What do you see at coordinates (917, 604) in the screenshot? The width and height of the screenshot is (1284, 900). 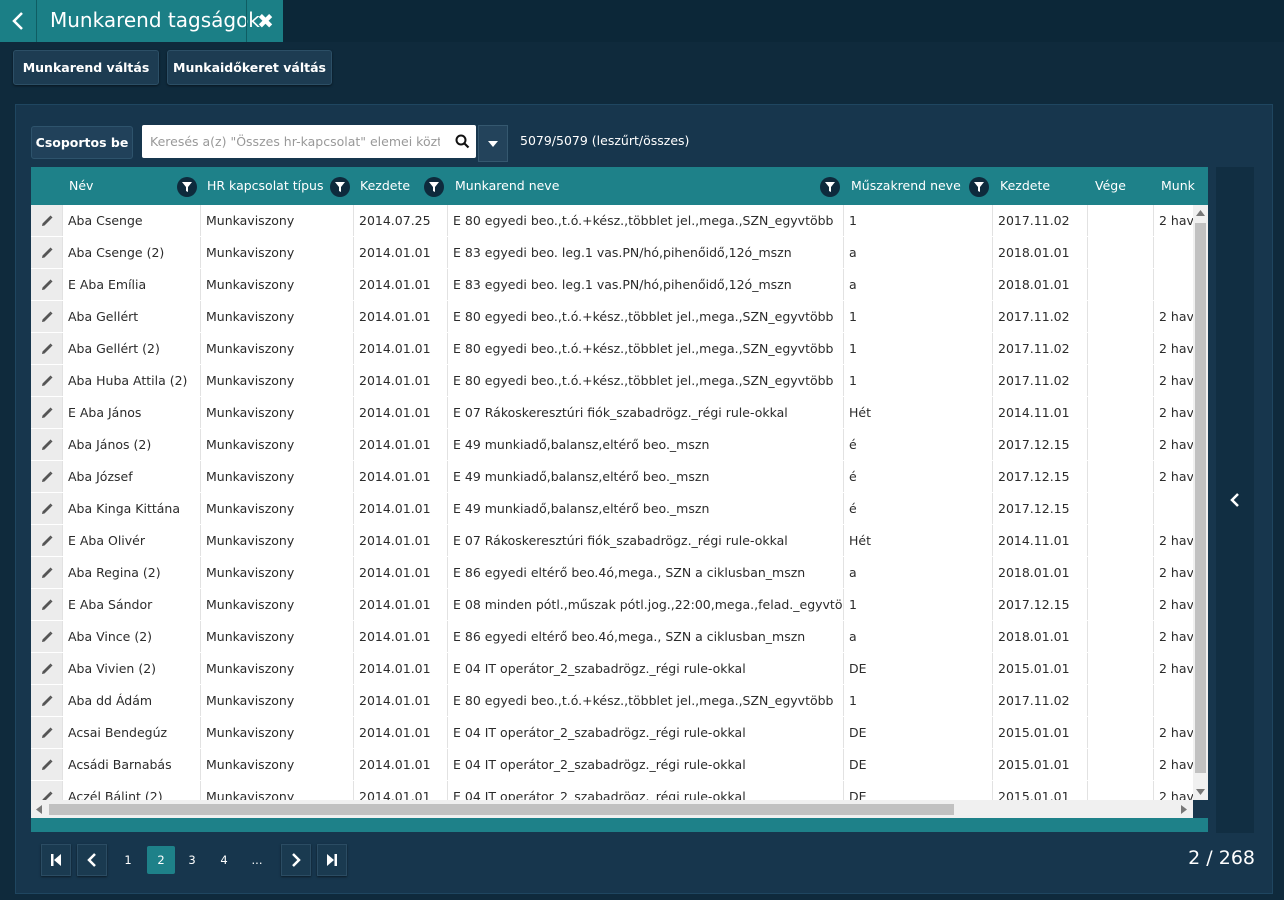 I see `cell-muszakrend-neve: 1` at bounding box center [917, 604].